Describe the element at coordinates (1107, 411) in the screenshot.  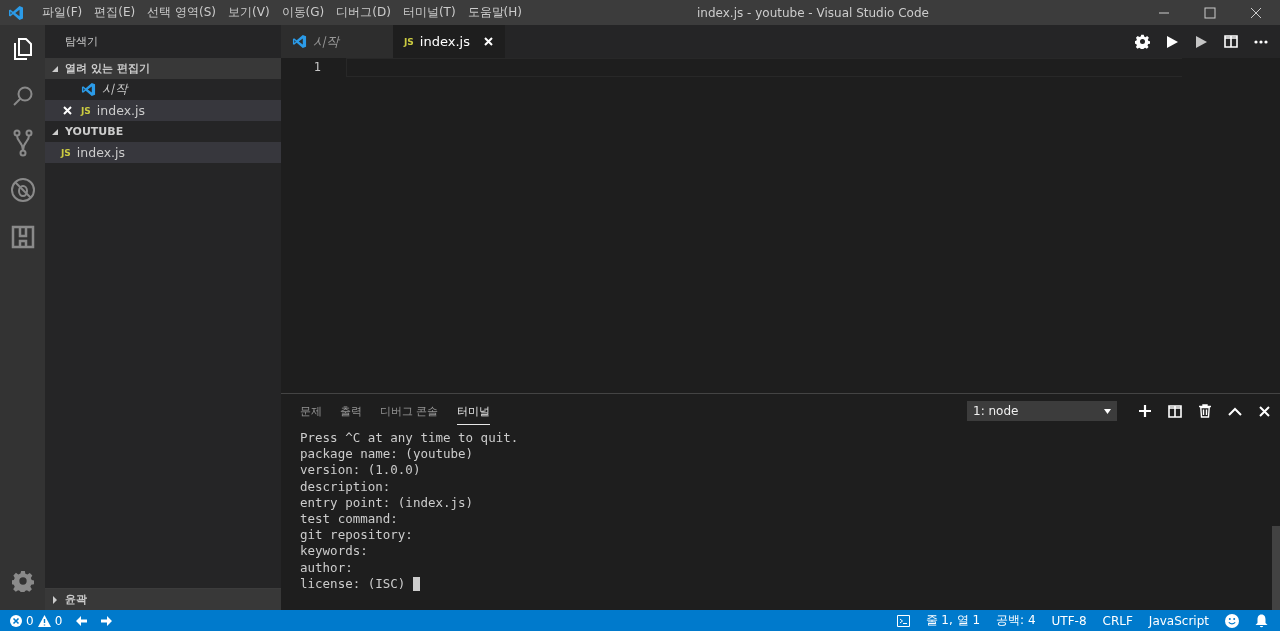
I see `caret-icon` at that location.